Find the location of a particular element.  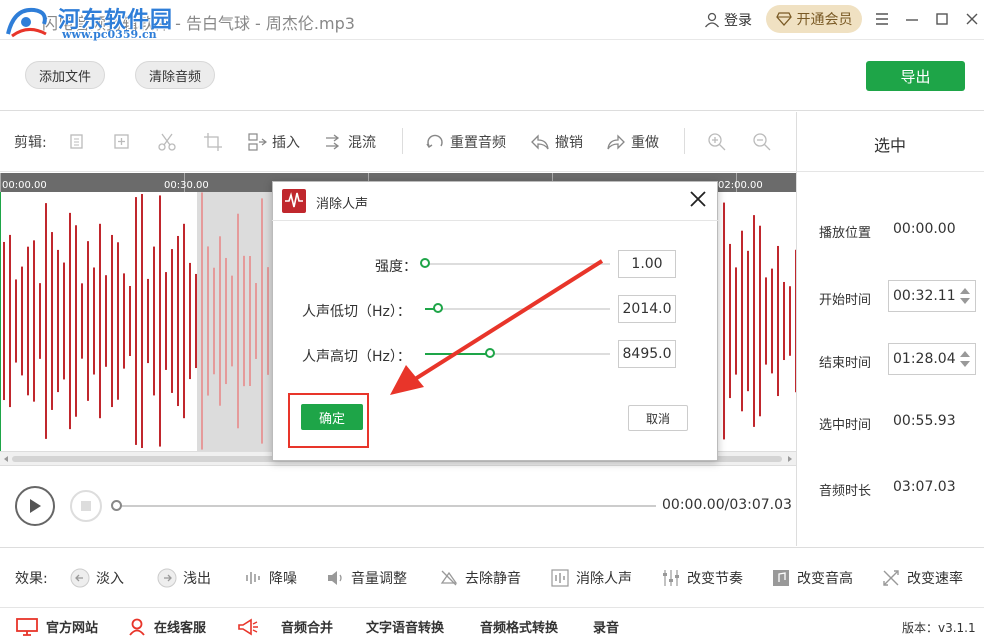

rate-icon is located at coordinates (891, 578).